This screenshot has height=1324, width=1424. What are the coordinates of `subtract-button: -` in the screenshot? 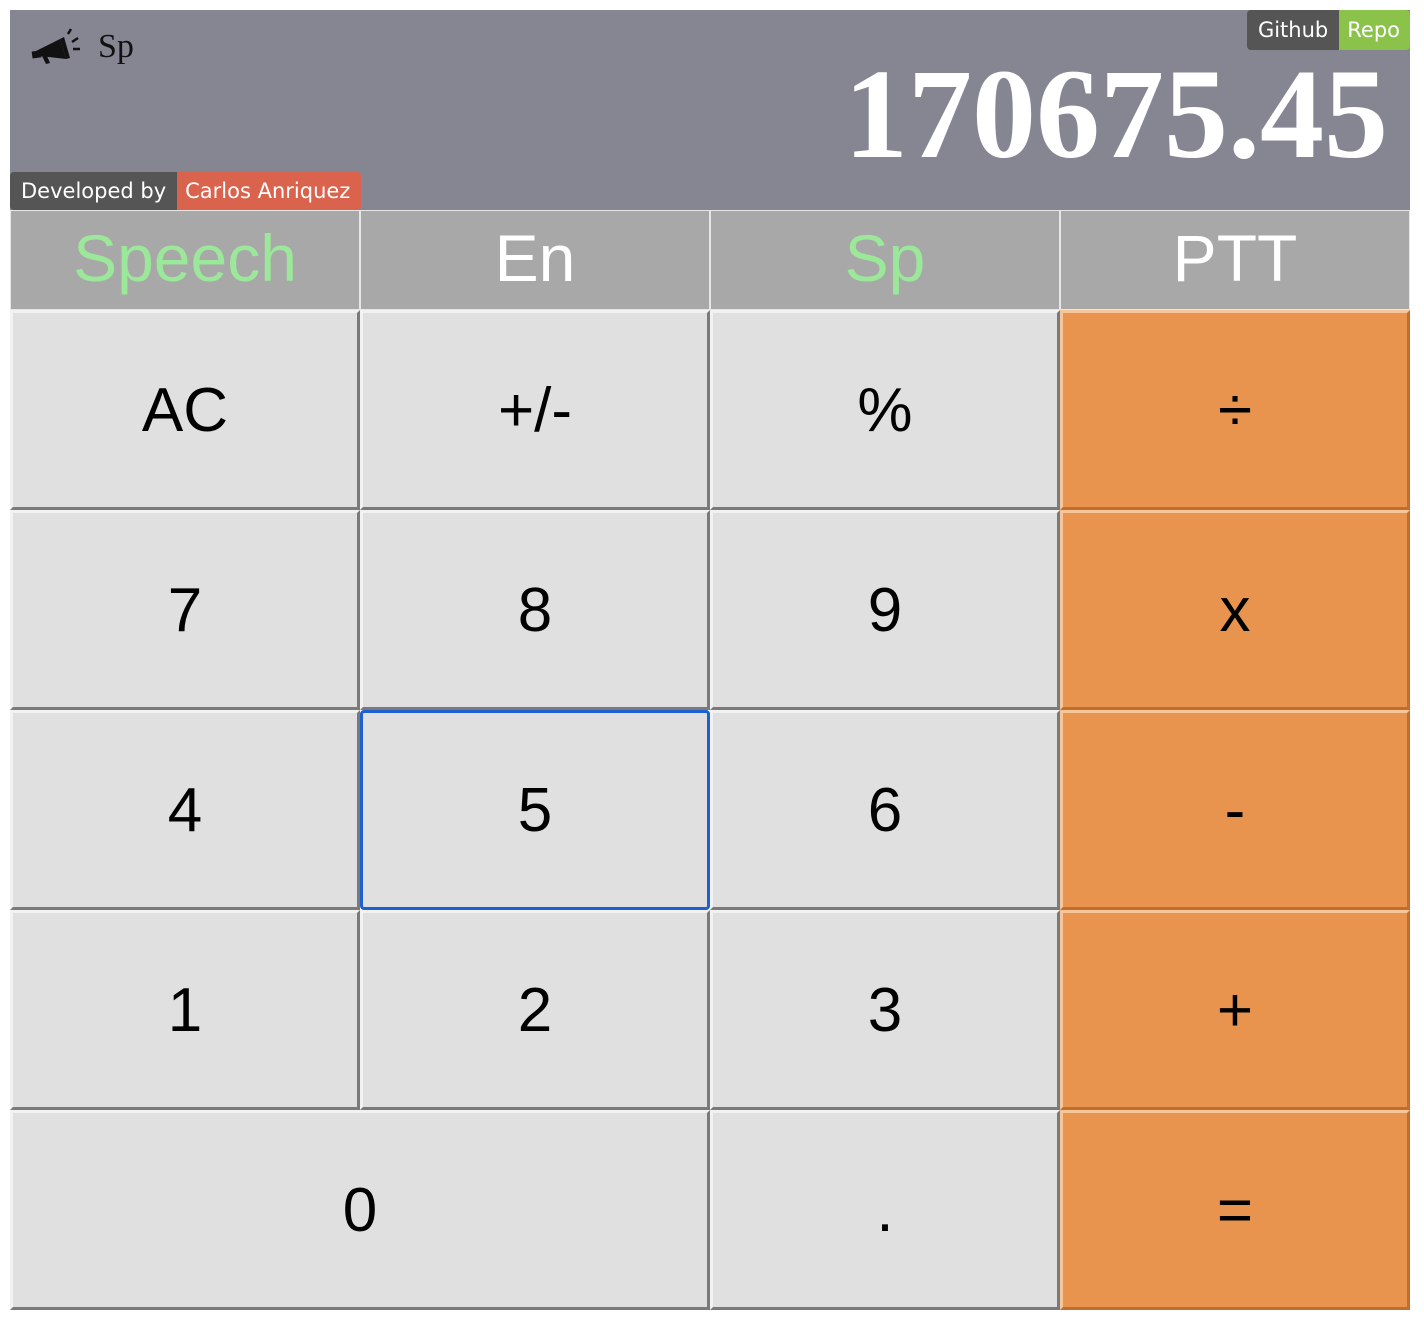 It's located at (1235, 810).